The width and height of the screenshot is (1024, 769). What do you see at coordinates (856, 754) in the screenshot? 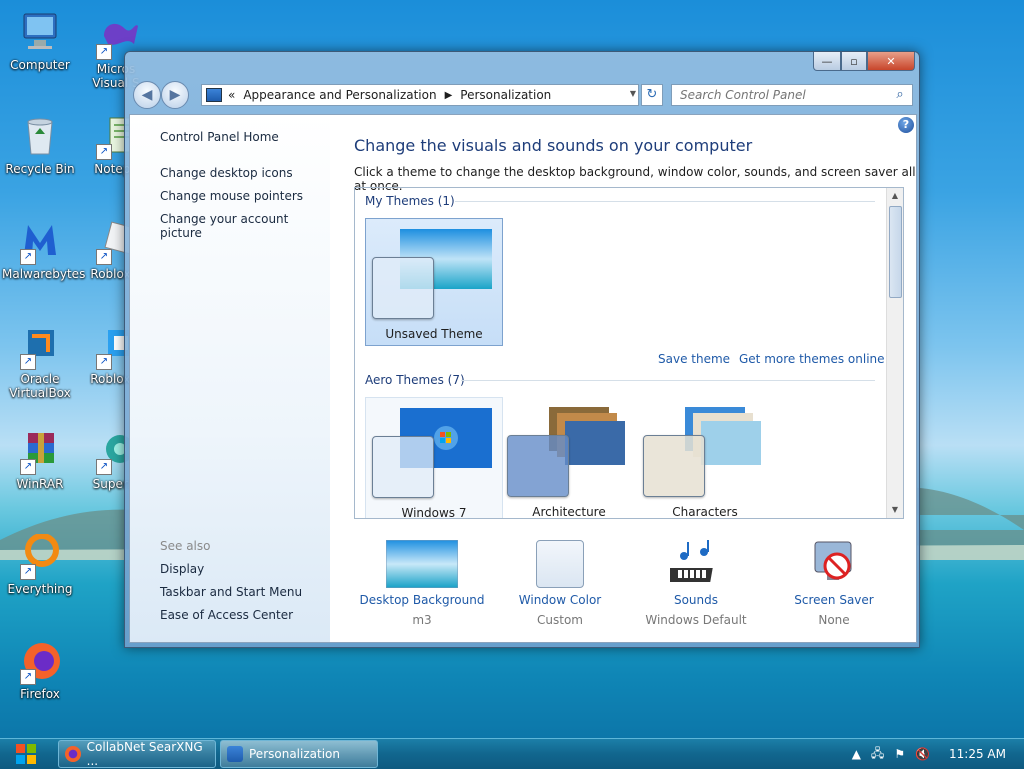
I see `show-hidden-icons-icon: ▲` at bounding box center [856, 754].